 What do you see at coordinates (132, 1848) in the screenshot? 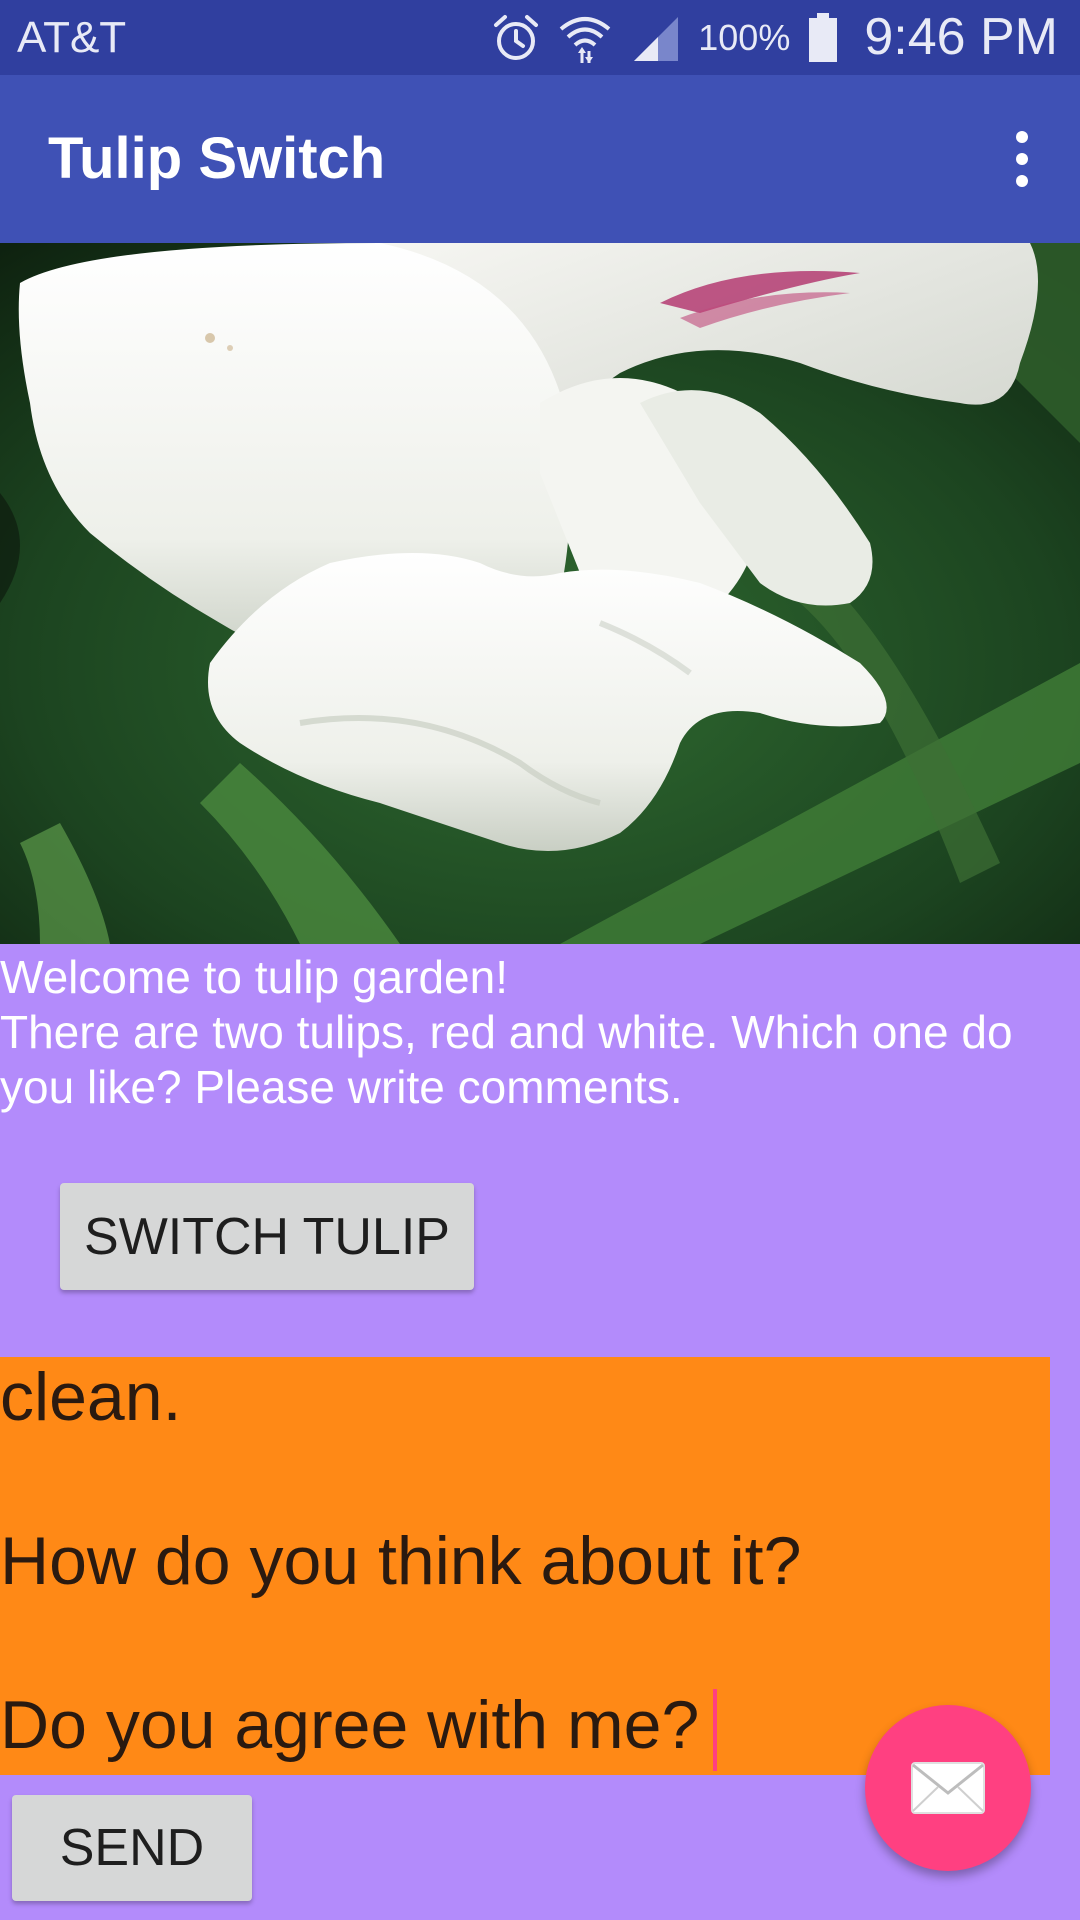
I see `send-button: SEND` at bounding box center [132, 1848].